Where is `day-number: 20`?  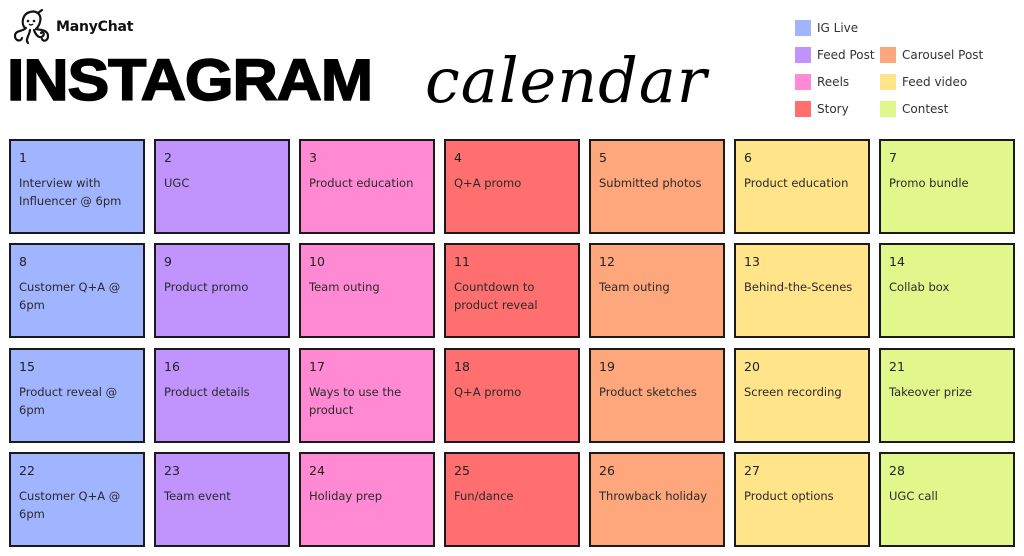 day-number: 20 is located at coordinates (752, 366).